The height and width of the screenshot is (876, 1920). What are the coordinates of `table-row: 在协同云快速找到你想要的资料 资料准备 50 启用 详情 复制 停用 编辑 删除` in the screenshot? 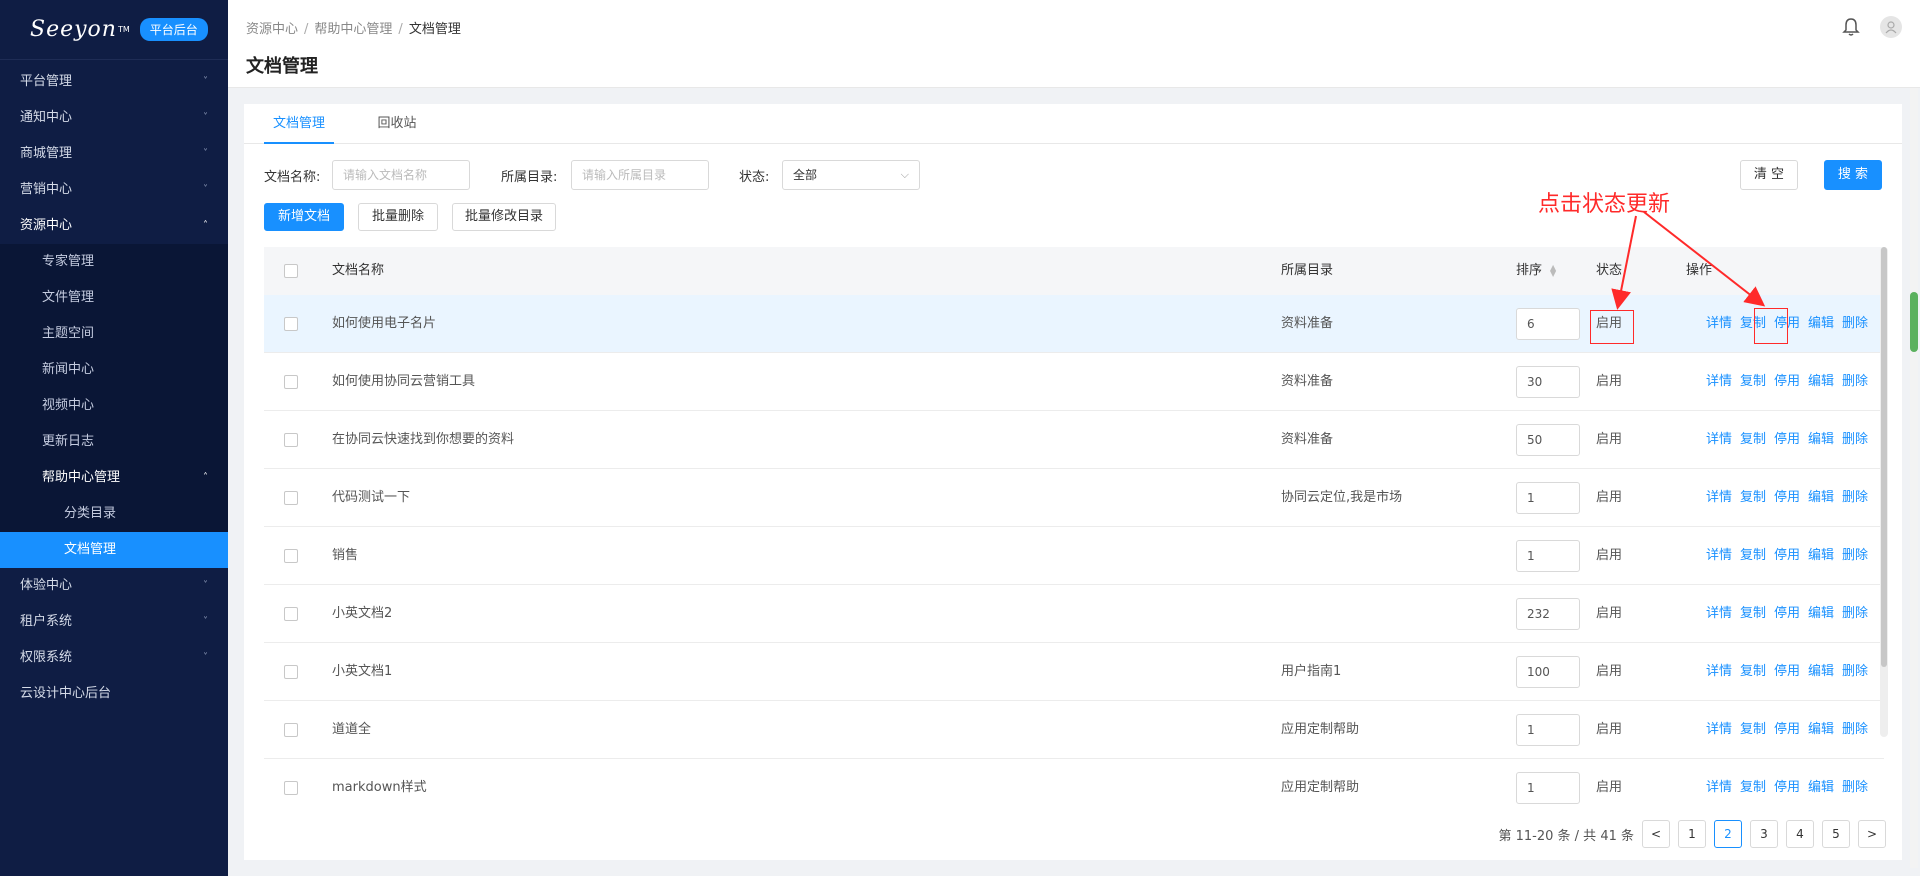 It's located at (1074, 440).